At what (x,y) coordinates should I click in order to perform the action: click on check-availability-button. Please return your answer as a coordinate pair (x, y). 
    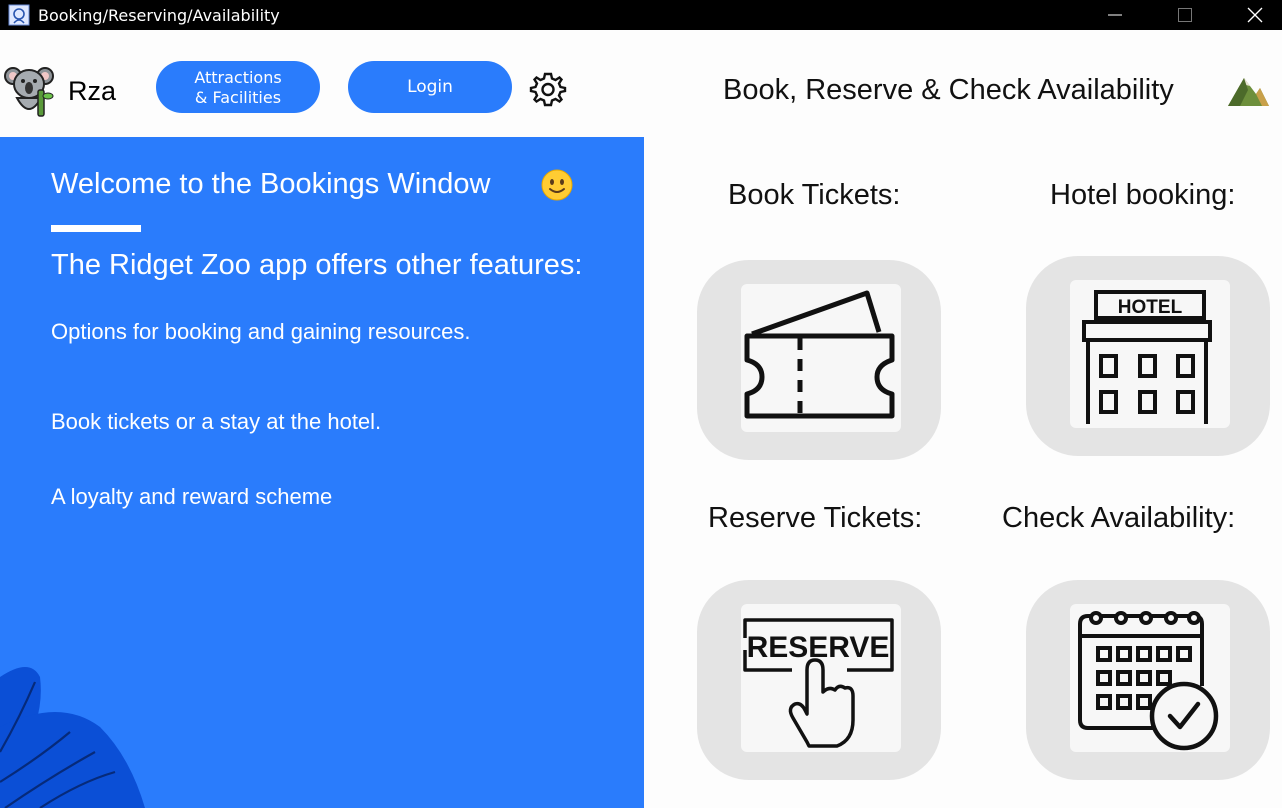
    Looking at the image, I should click on (1148, 680).